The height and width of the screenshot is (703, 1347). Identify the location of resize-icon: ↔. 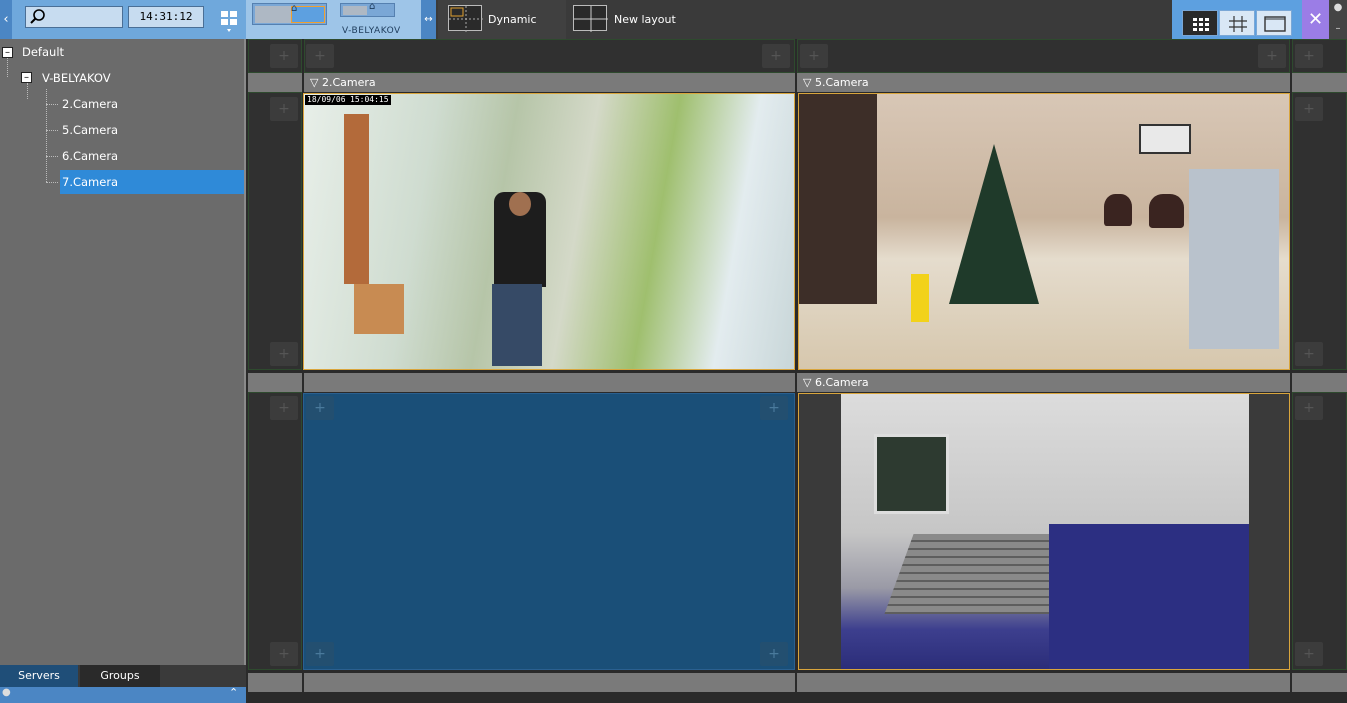
(428, 19).